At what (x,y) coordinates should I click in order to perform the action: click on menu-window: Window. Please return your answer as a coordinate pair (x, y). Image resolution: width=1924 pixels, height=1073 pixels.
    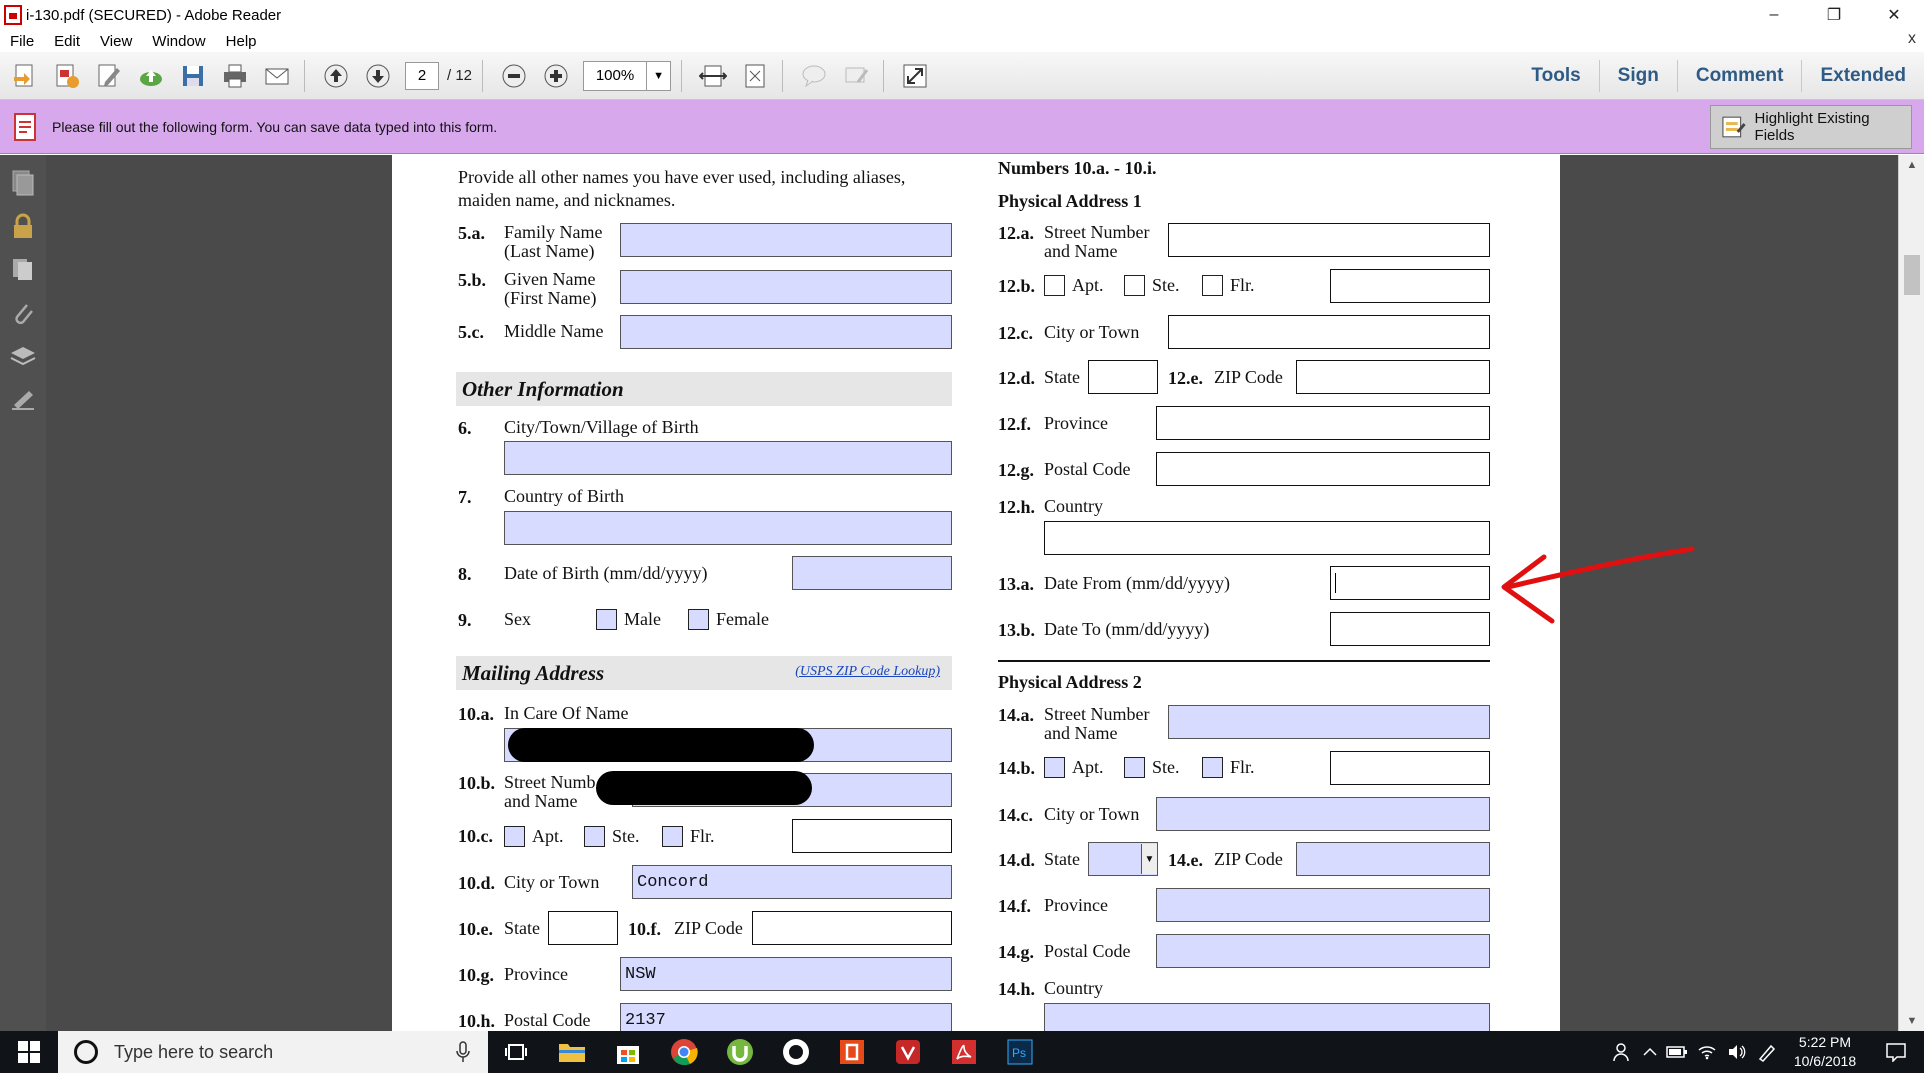
    Looking at the image, I should click on (178, 41).